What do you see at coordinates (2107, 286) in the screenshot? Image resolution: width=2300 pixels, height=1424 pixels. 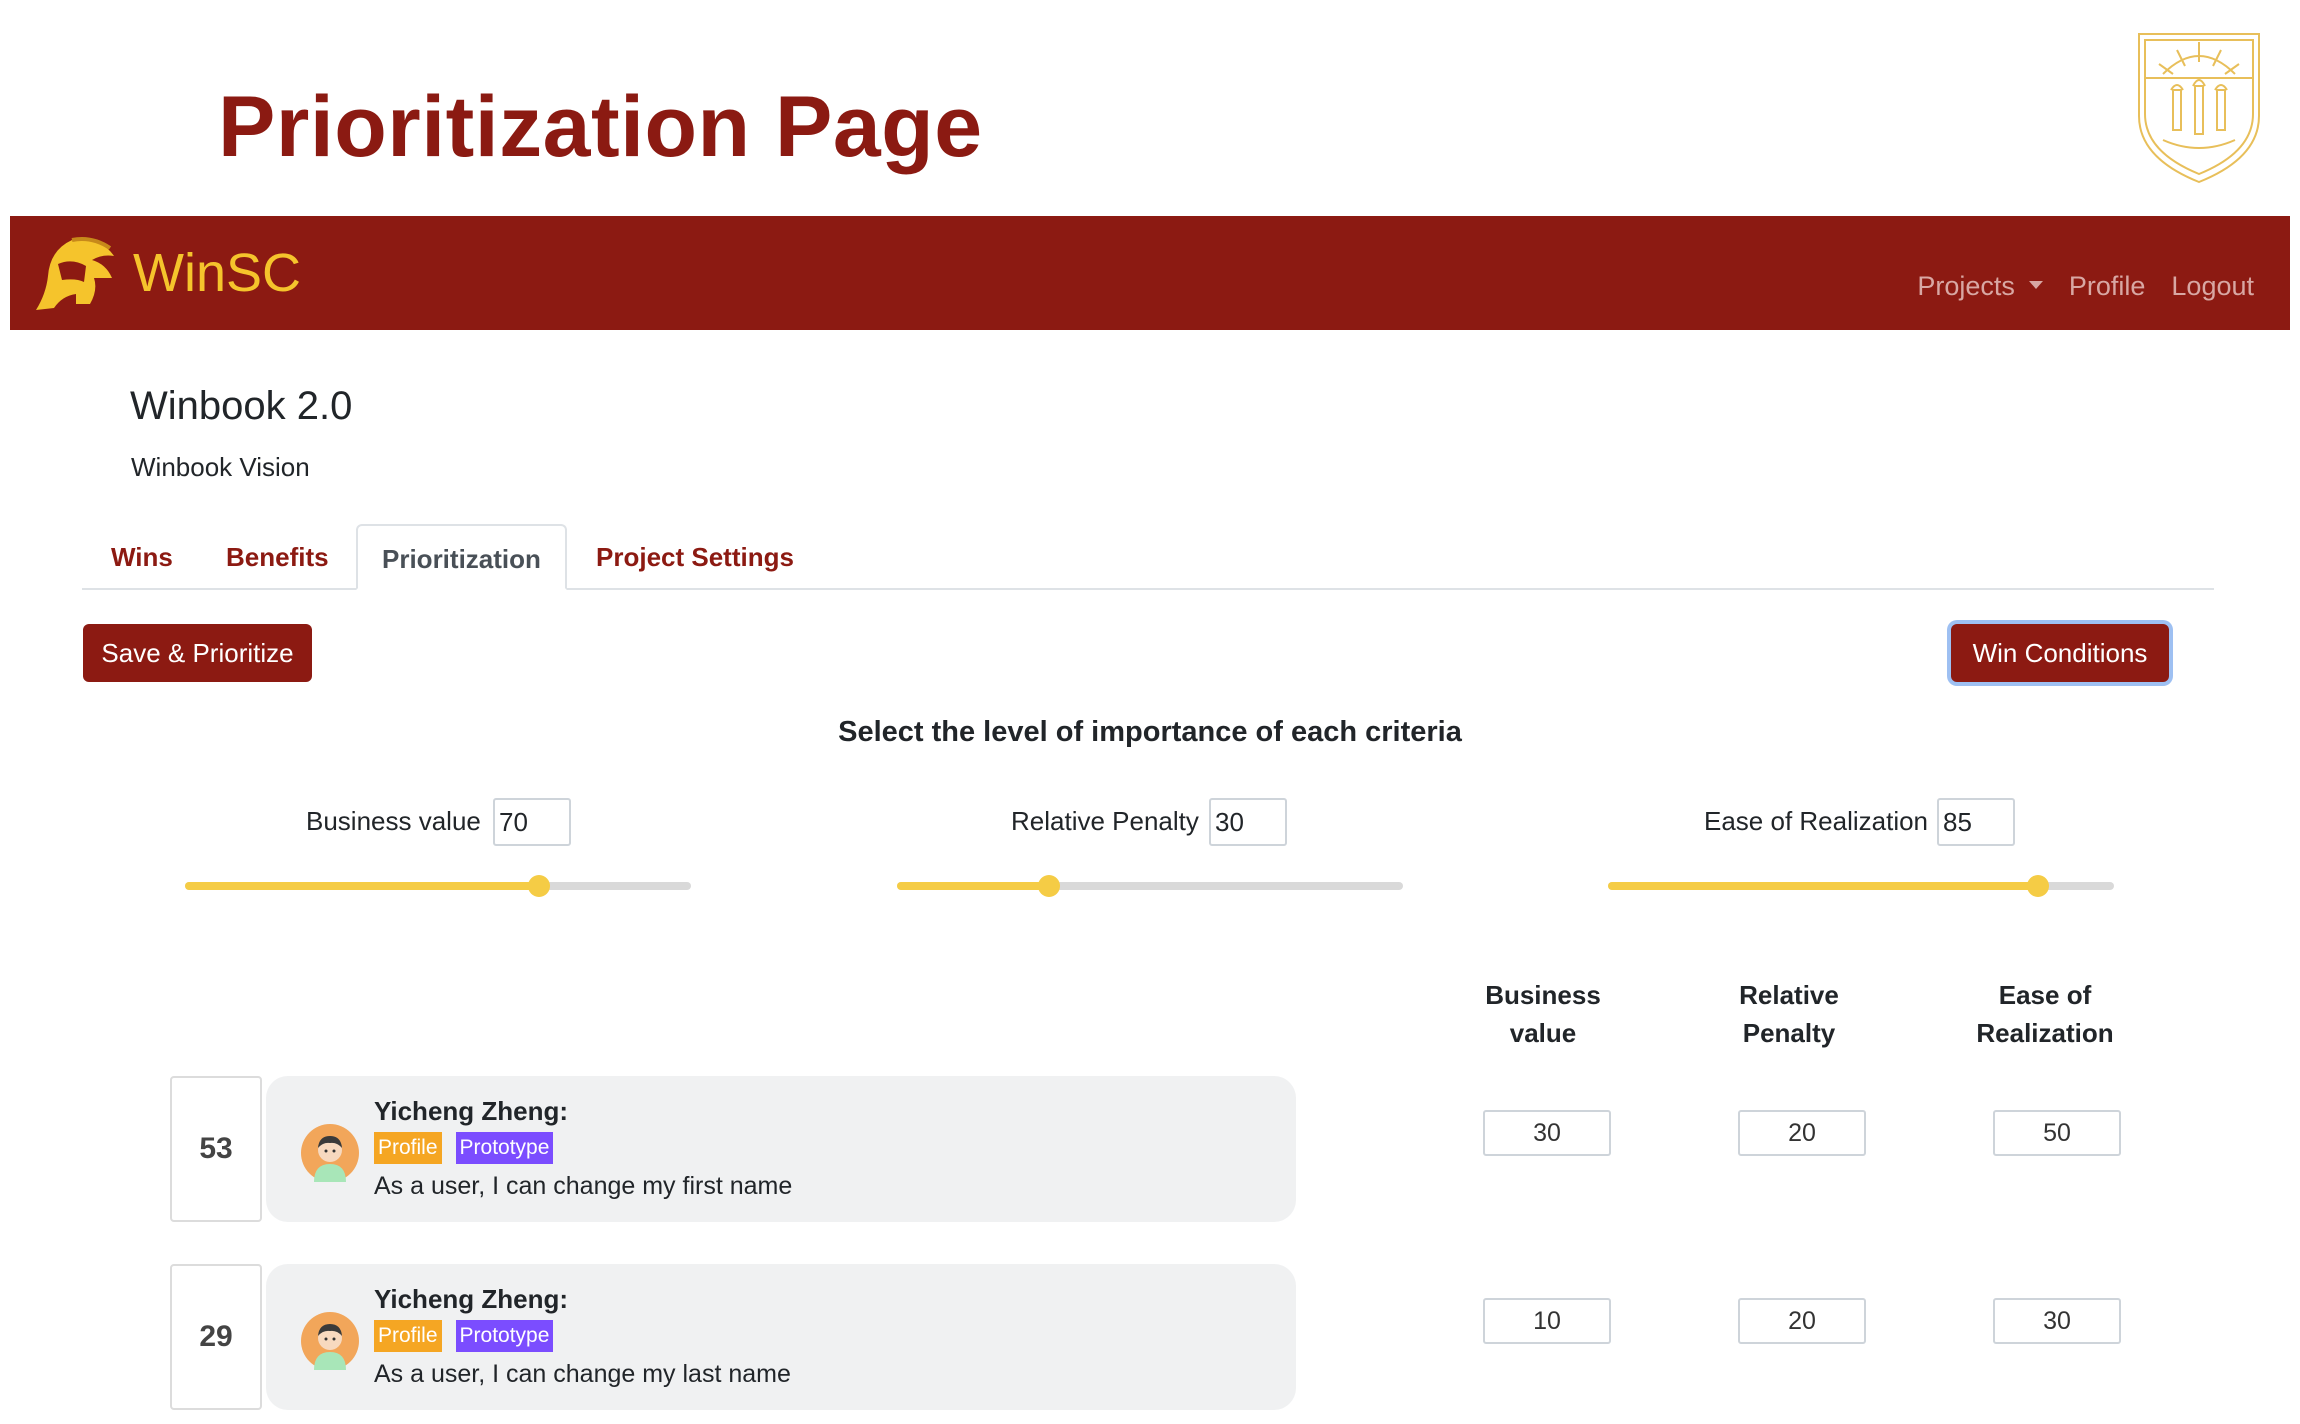 I see `nav-profile-link: Profile` at bounding box center [2107, 286].